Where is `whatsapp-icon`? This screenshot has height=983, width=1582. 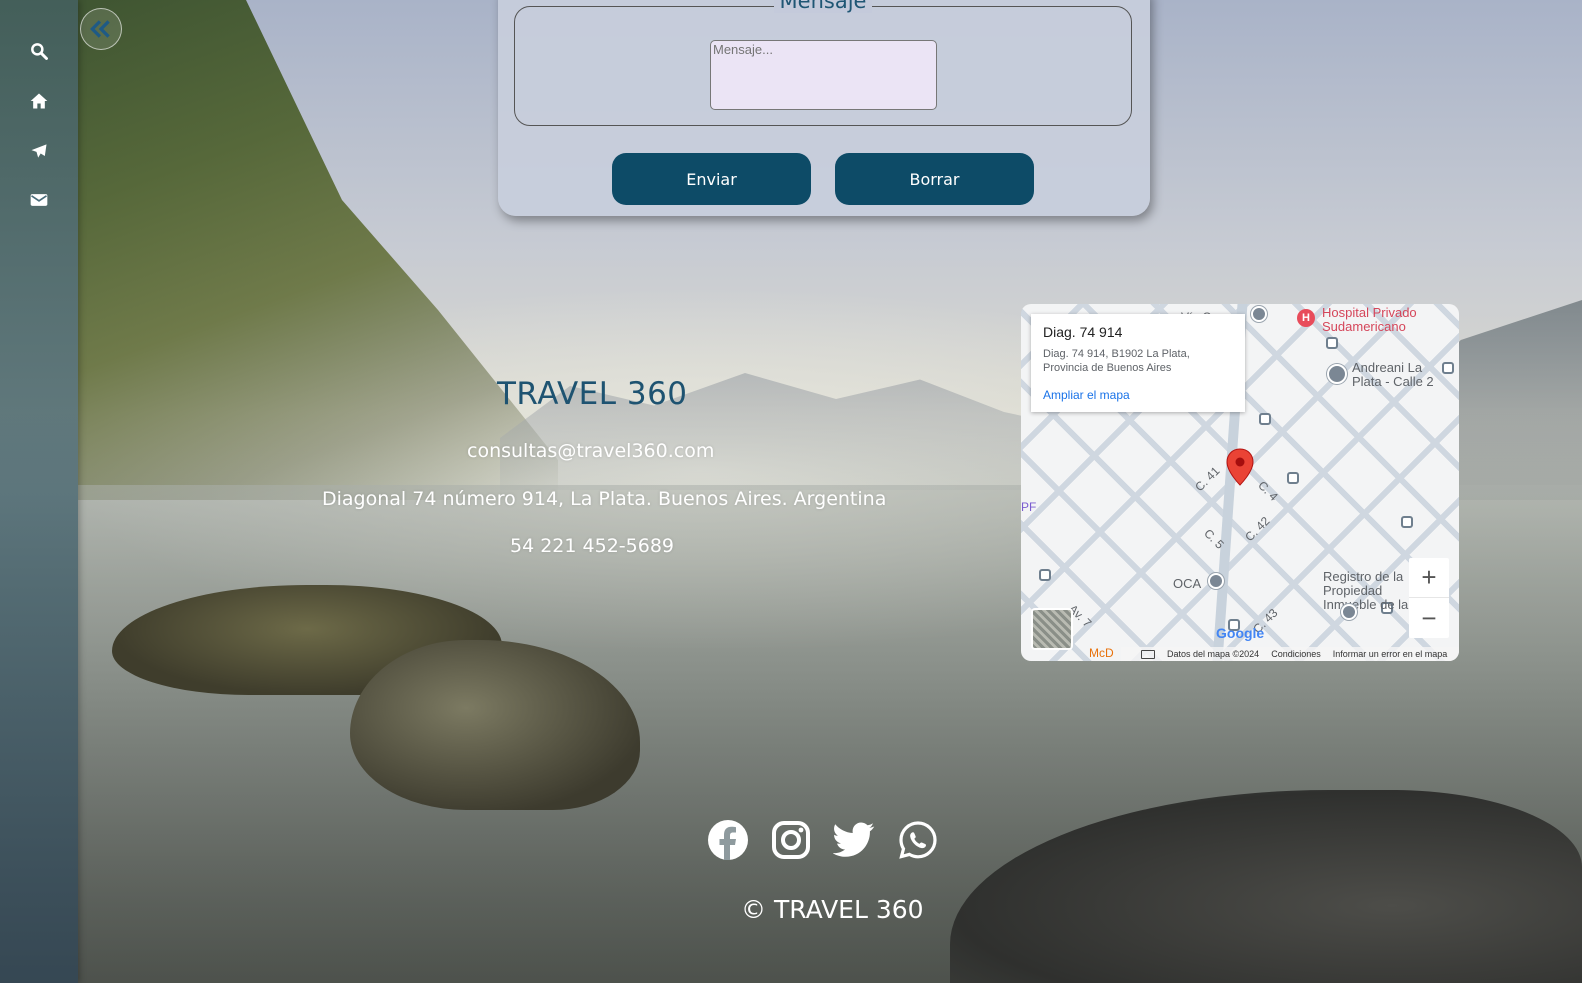 whatsapp-icon is located at coordinates (918, 840).